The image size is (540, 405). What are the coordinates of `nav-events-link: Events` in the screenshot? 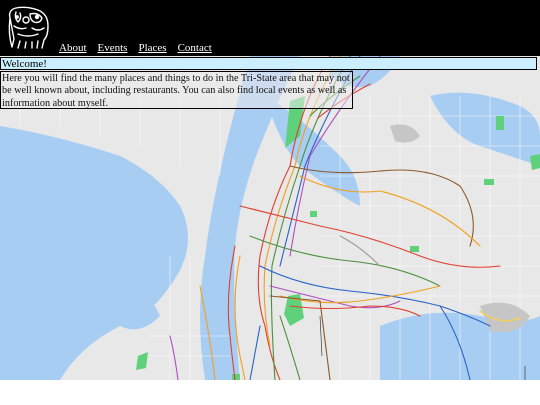 It's located at (113, 48).